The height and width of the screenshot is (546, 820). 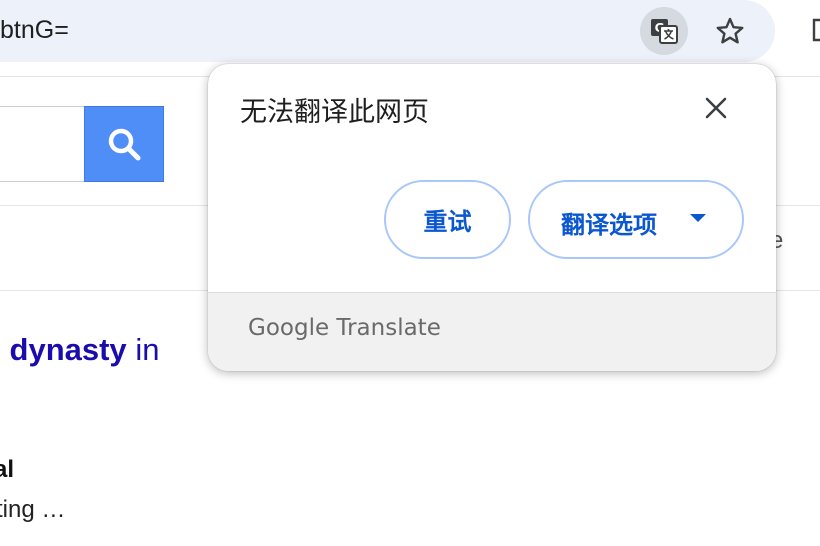 I want to click on extensions-button, so click(x=812, y=29).